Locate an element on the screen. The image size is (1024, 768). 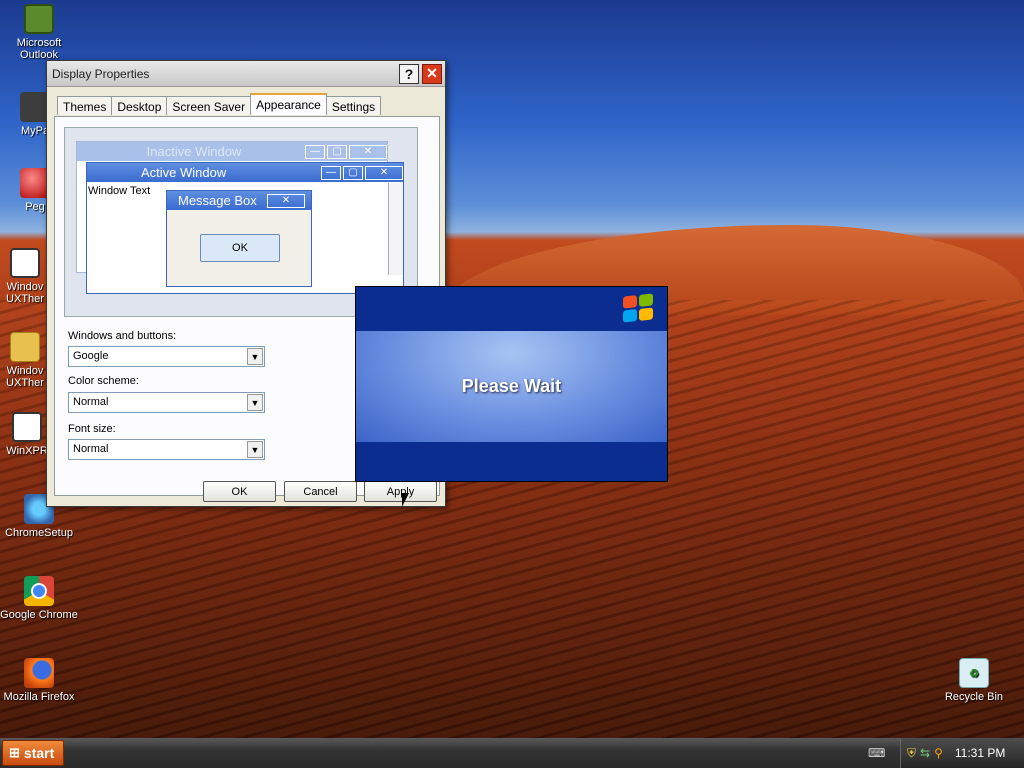
color-scheme-label: Color scheme: is located at coordinates (103, 381).